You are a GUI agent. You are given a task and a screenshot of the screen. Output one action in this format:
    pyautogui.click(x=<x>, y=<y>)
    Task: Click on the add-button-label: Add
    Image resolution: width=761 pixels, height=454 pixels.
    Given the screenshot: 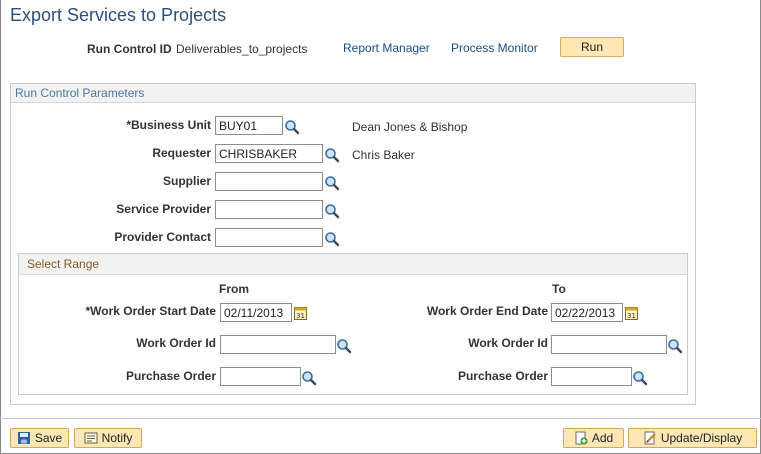 What is the action you would take?
    pyautogui.click(x=602, y=438)
    